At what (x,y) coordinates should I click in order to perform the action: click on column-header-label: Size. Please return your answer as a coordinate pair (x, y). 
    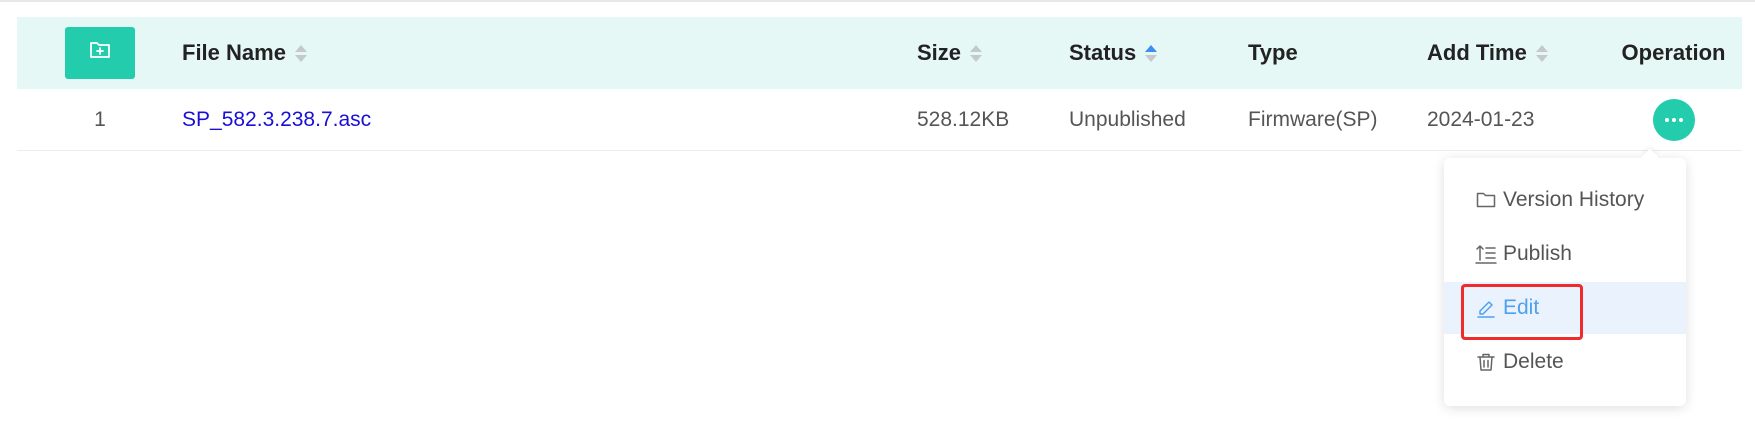
    Looking at the image, I should click on (939, 52).